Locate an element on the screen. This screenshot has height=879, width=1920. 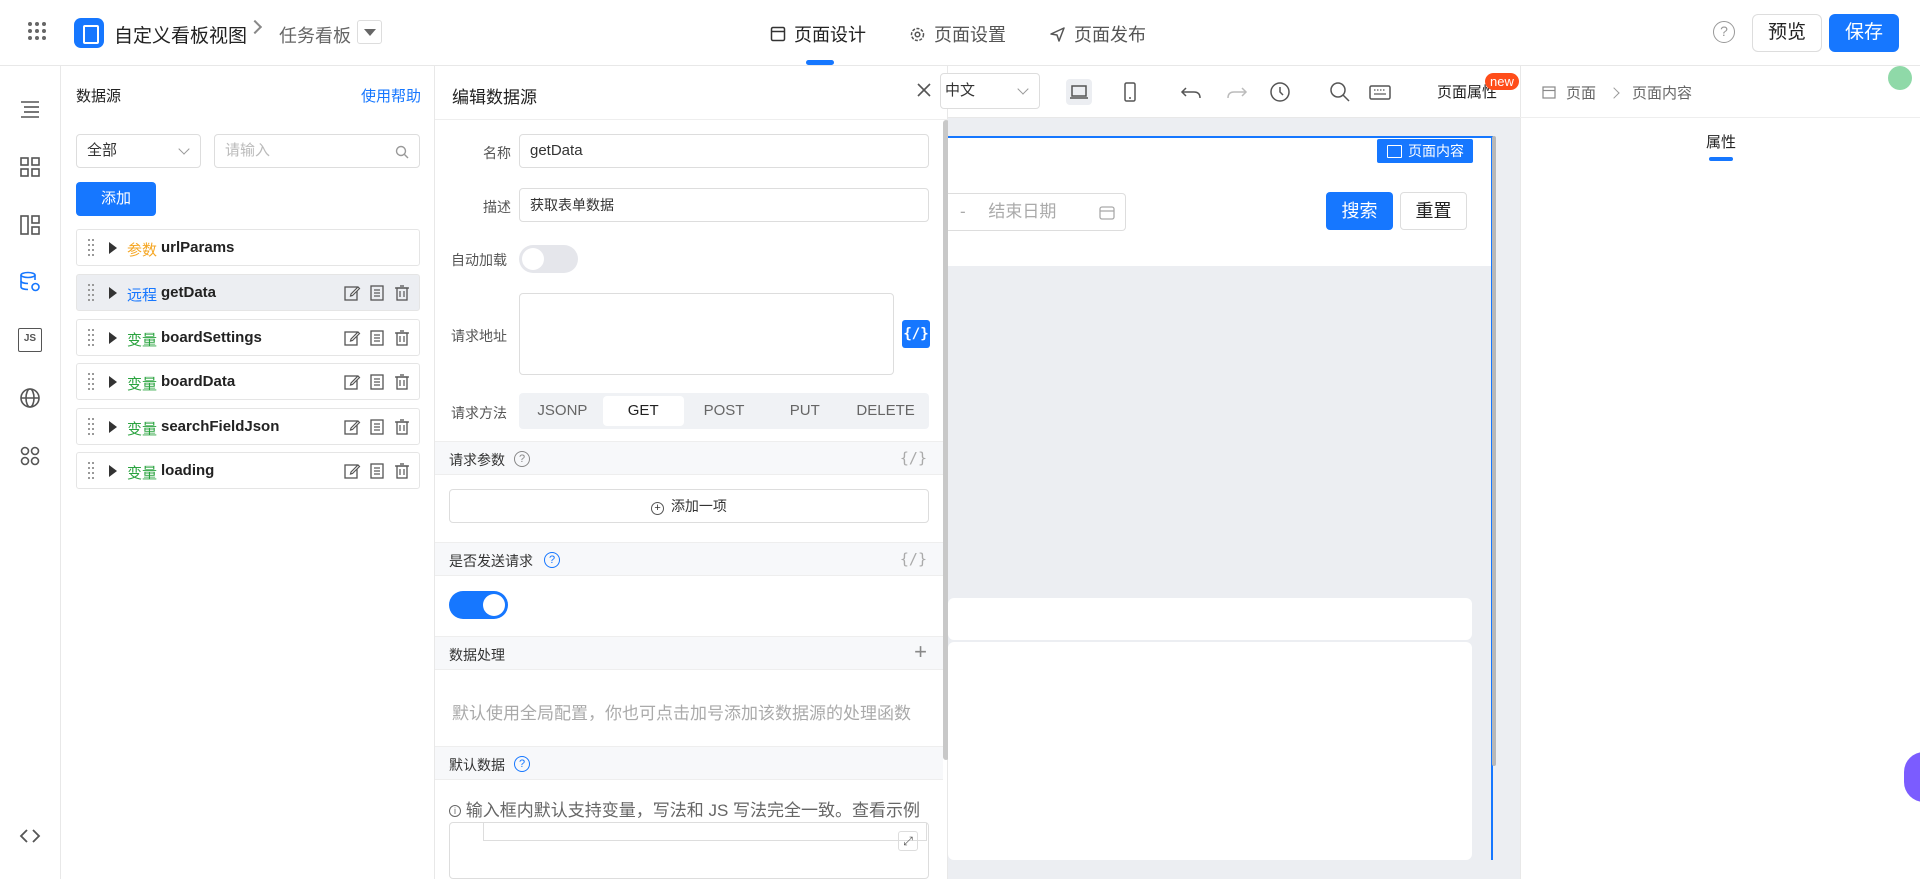
plus-icon: + is located at coordinates (920, 652).